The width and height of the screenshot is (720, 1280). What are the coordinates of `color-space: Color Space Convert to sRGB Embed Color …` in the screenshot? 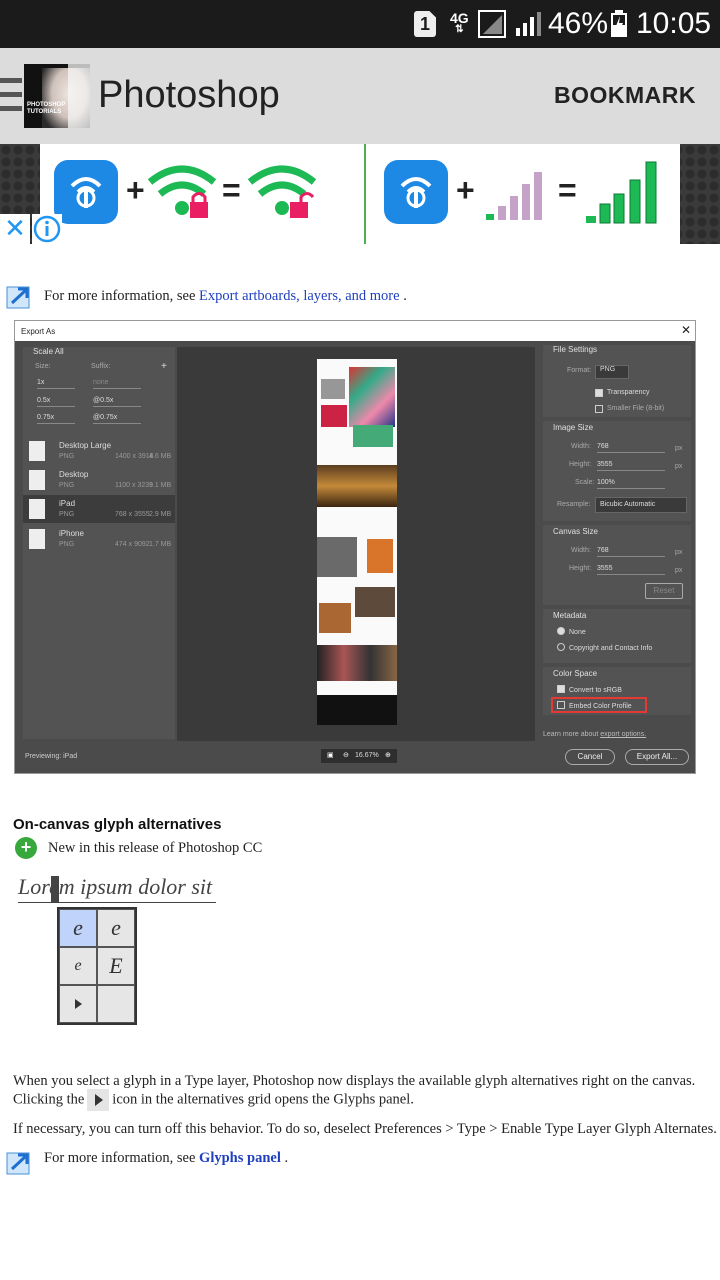 It's located at (617, 691).